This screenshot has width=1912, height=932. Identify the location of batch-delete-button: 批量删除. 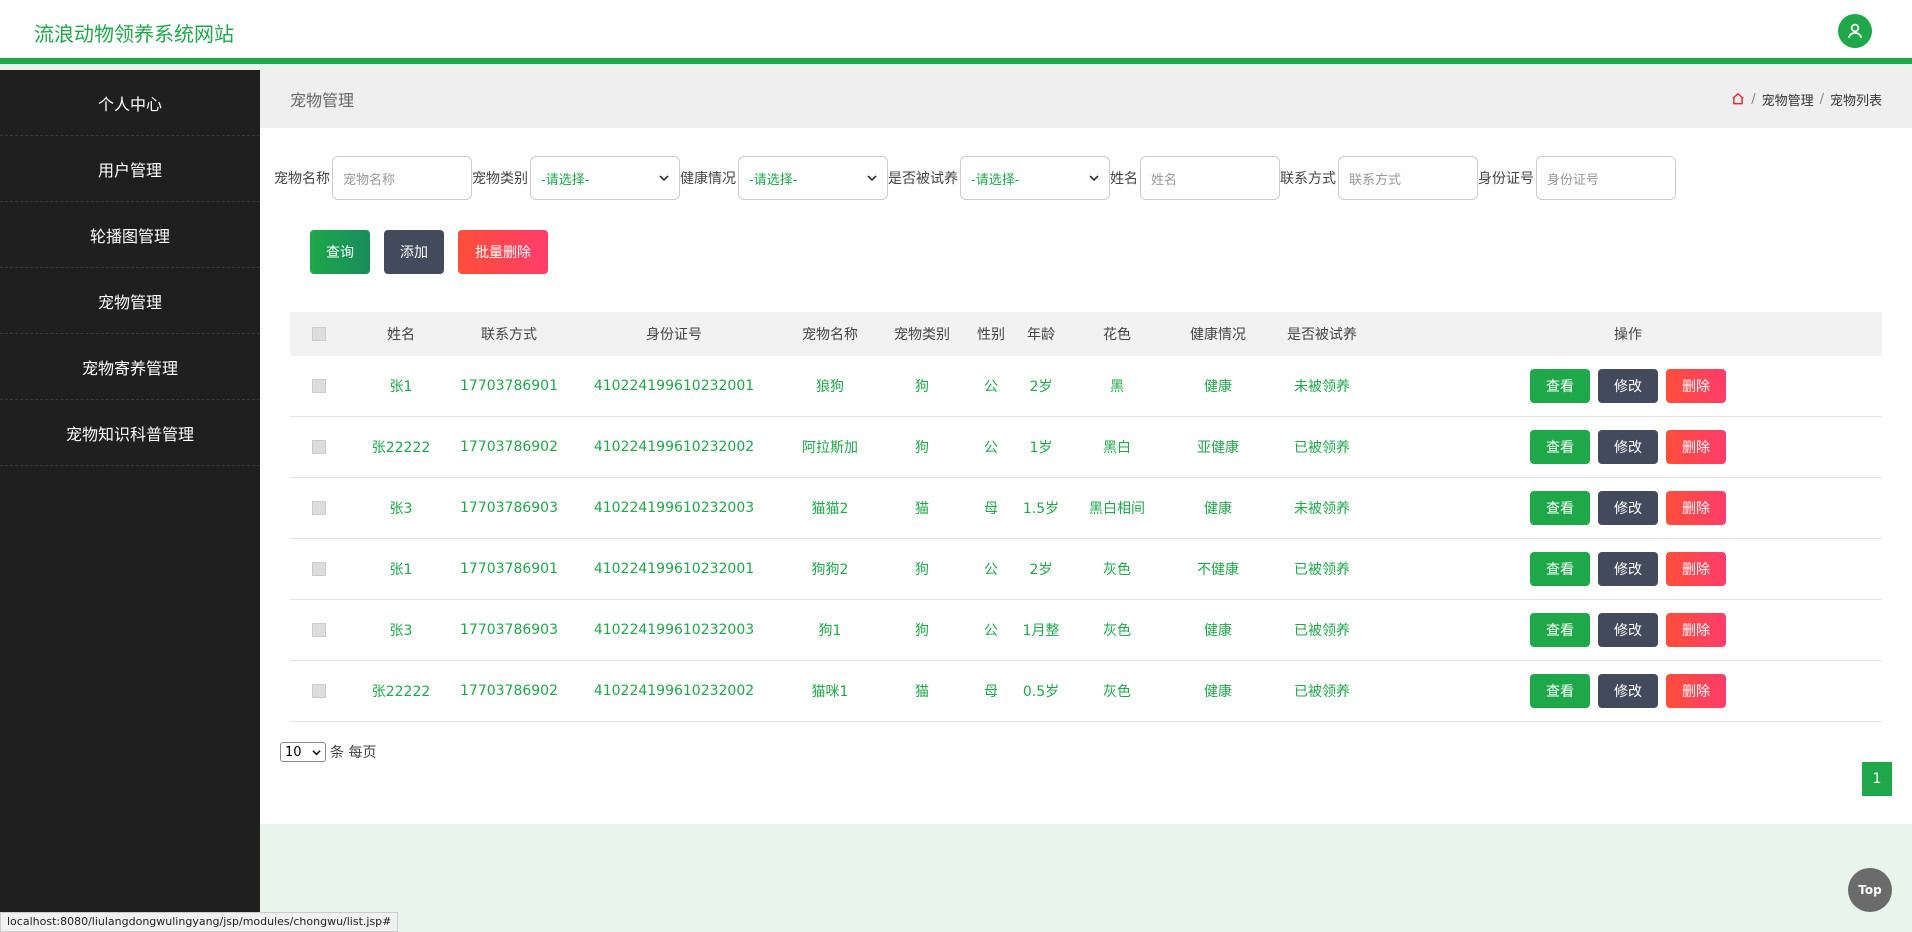
(503, 252).